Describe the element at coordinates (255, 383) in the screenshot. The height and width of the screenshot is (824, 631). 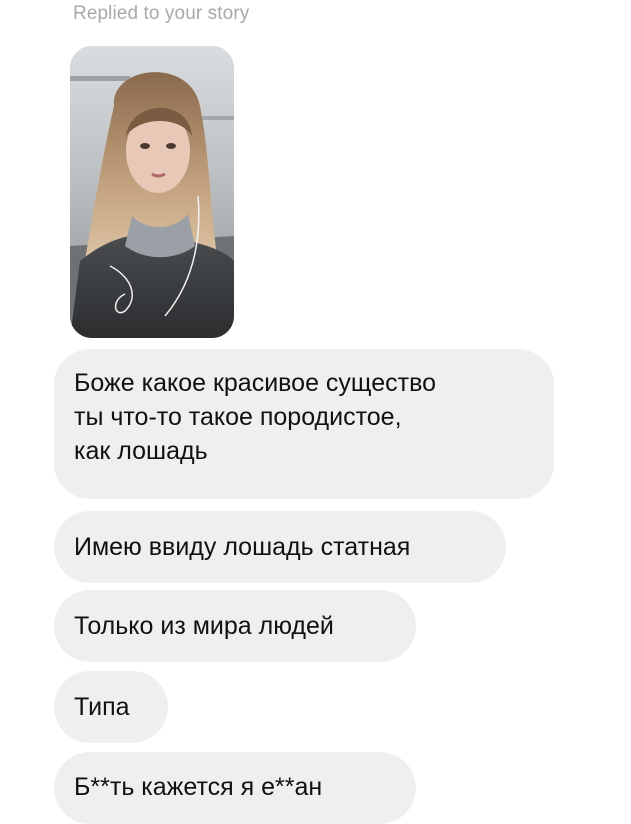
I see `message-line: Боже какое красивое существо` at that location.